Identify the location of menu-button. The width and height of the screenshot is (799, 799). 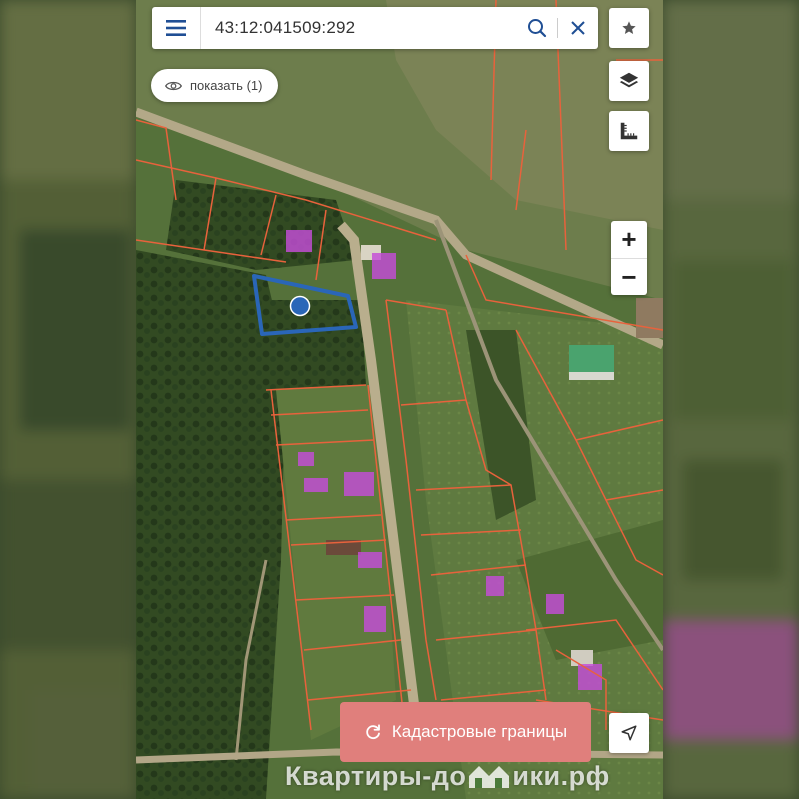
(176, 28).